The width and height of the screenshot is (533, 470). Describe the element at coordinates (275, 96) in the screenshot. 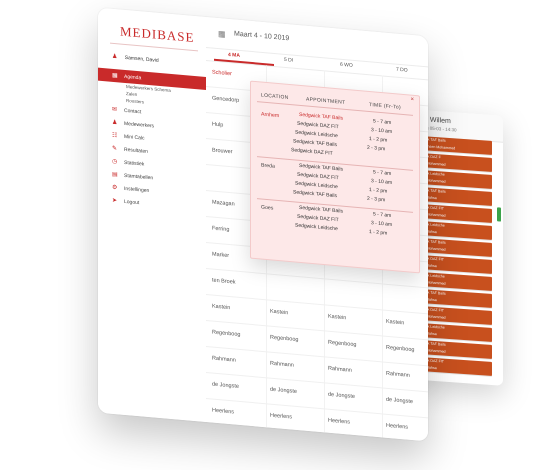

I see `popup-header-location: LOCATION` at that location.